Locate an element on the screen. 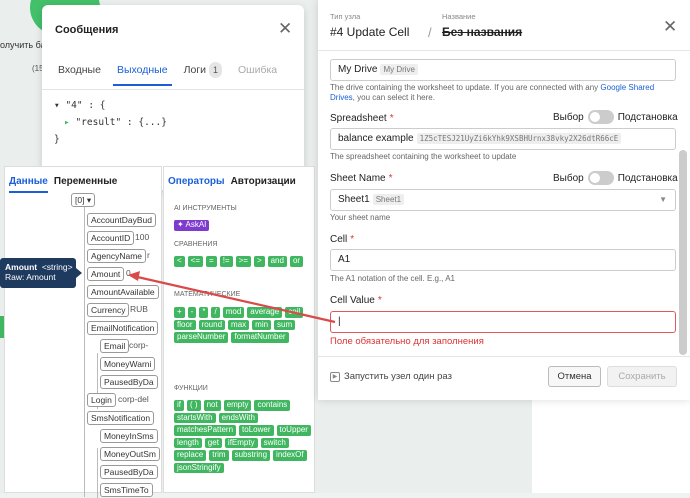 The image size is (690, 498). function-chip: if is located at coordinates (179, 405).